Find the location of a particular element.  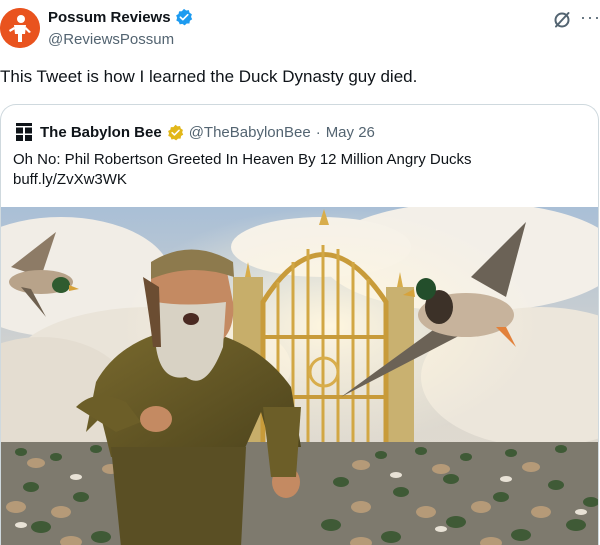

babylon-bee-logo-icon is located at coordinates (24, 132).